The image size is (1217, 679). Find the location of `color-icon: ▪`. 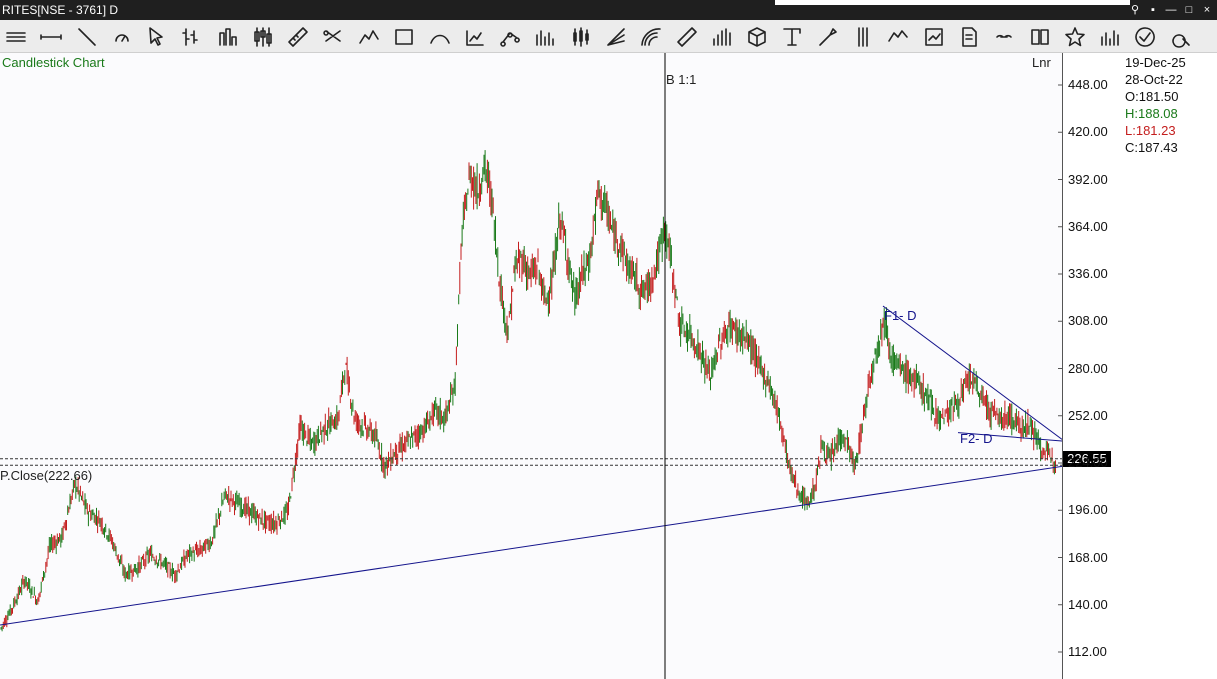

color-icon: ▪ is located at coordinates (1153, 10).